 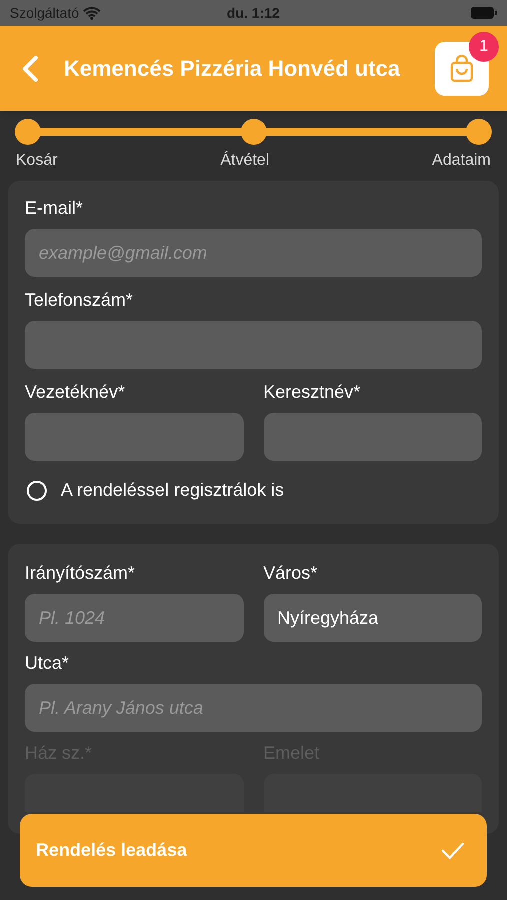 What do you see at coordinates (373, 618) in the screenshot?
I see `input-field: Nyíregyháza` at bounding box center [373, 618].